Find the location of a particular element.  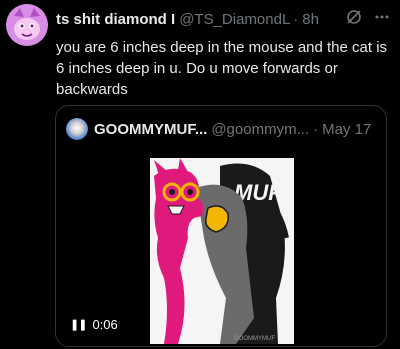

quote-header: GOOMMYMUF... @goommym... · May 17 is located at coordinates (221, 129).